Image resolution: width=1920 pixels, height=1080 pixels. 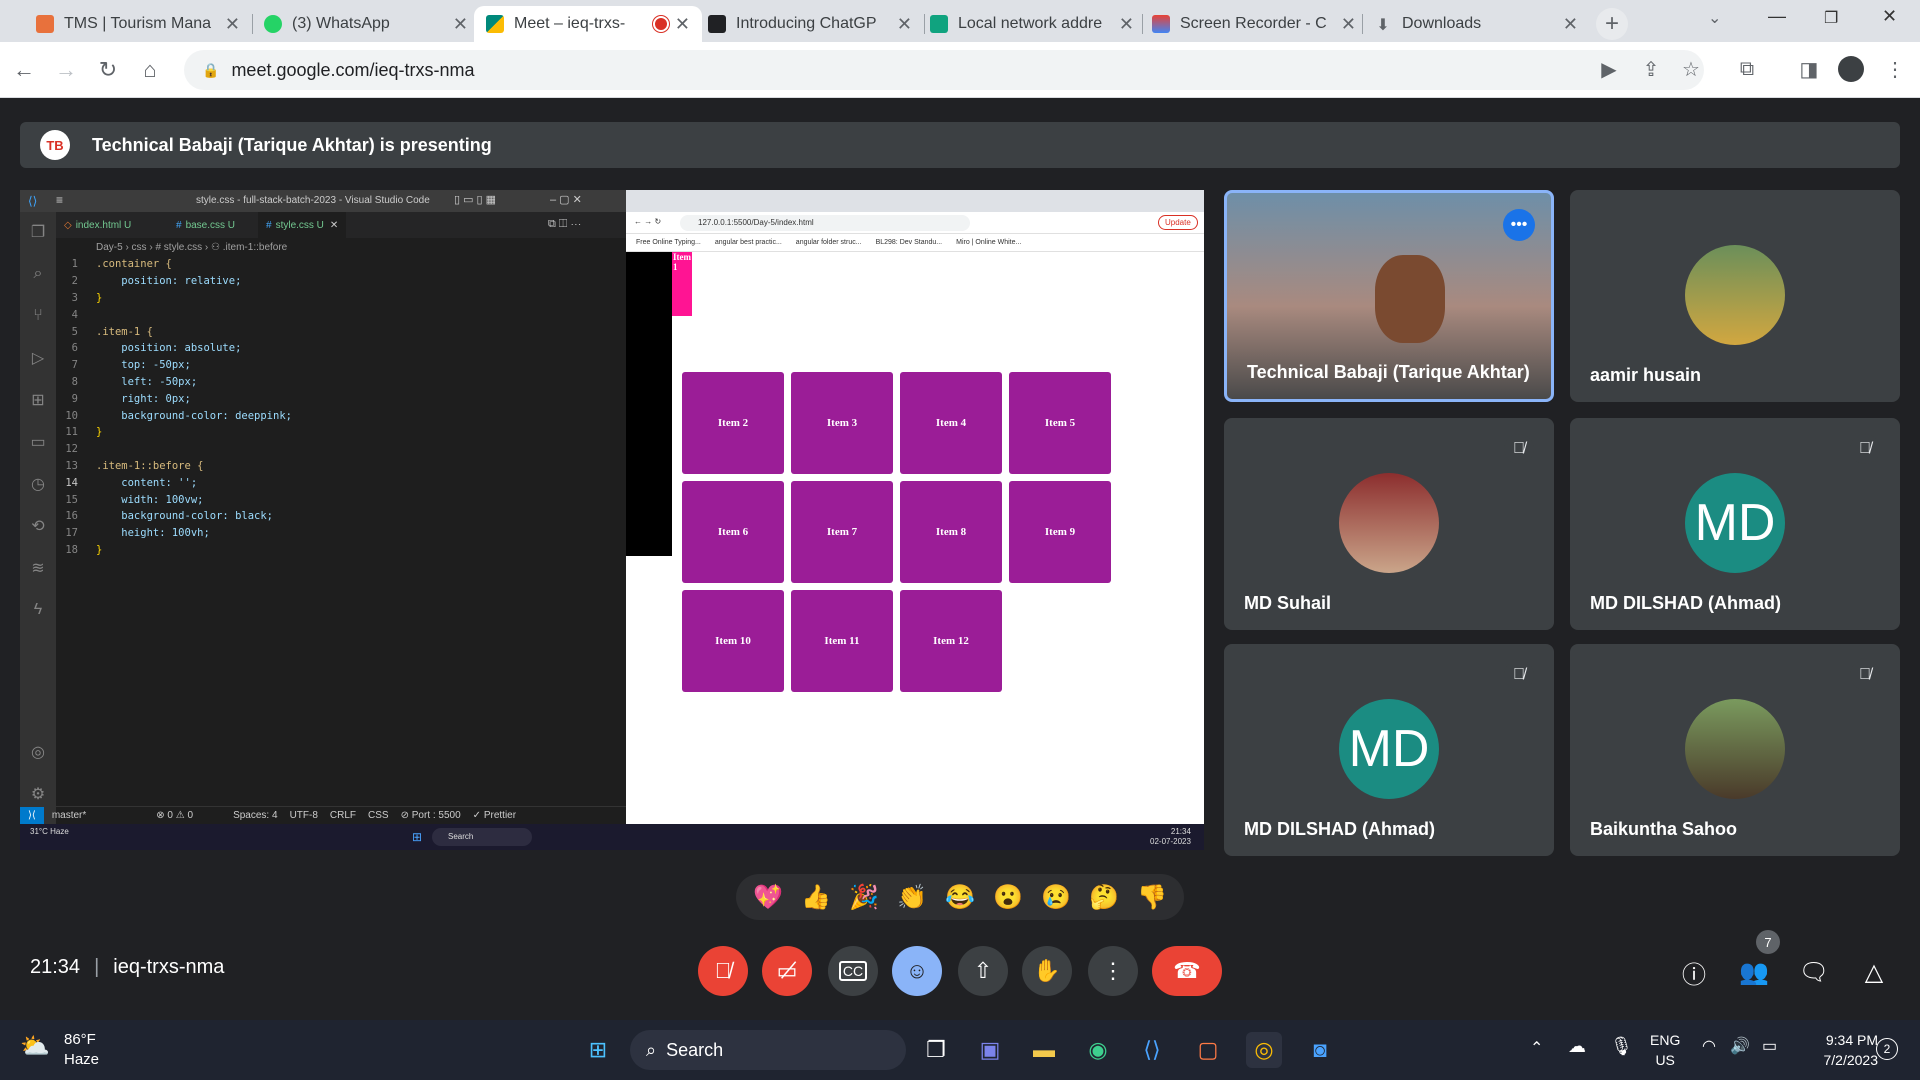 What do you see at coordinates (1694, 972) in the screenshot?
I see `meeting-details-icon: ⓘ` at bounding box center [1694, 972].